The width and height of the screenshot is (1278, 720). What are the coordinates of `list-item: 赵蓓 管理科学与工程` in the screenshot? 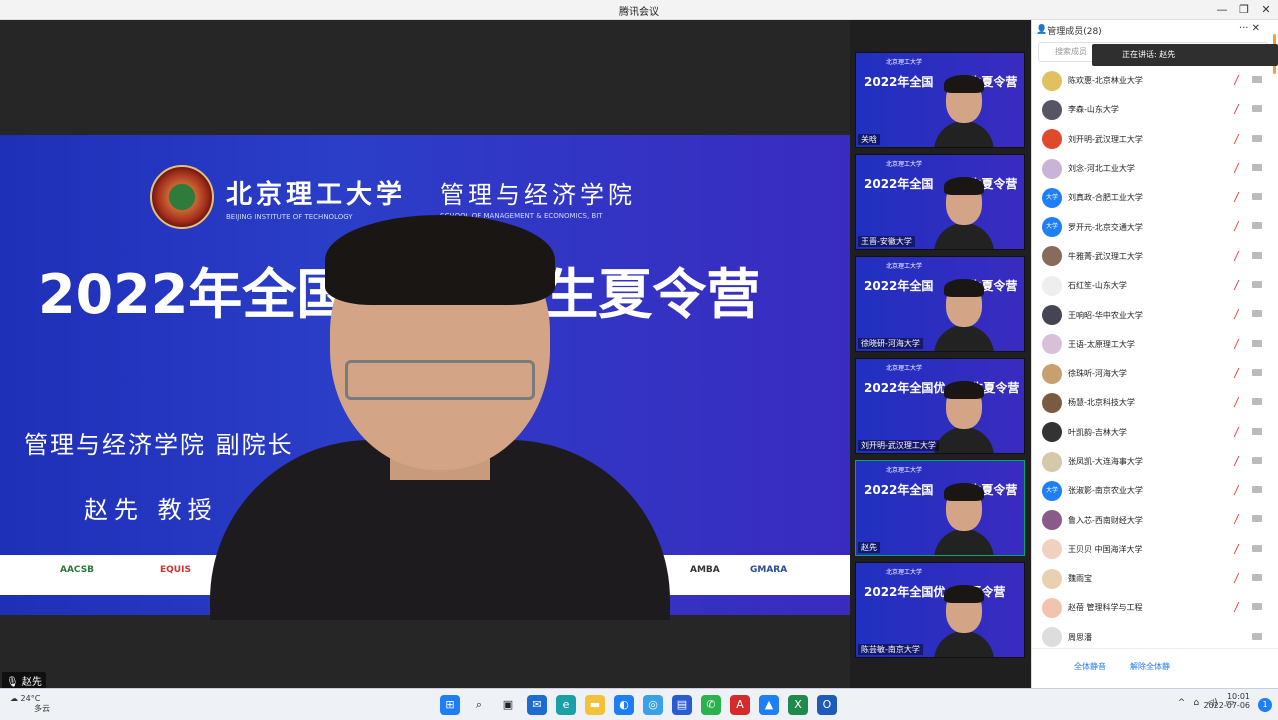 It's located at (1152, 607).